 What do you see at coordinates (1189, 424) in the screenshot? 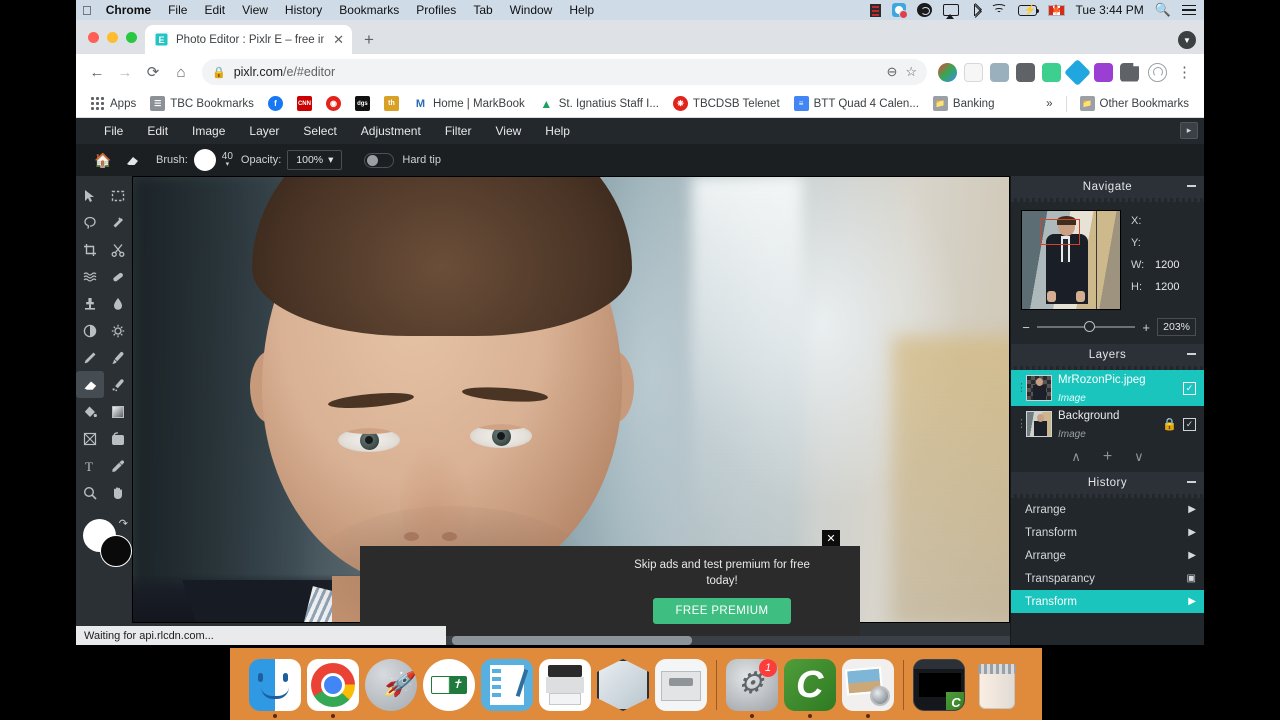
I see `layer-visibility-checkbox: ✓` at bounding box center [1189, 424].